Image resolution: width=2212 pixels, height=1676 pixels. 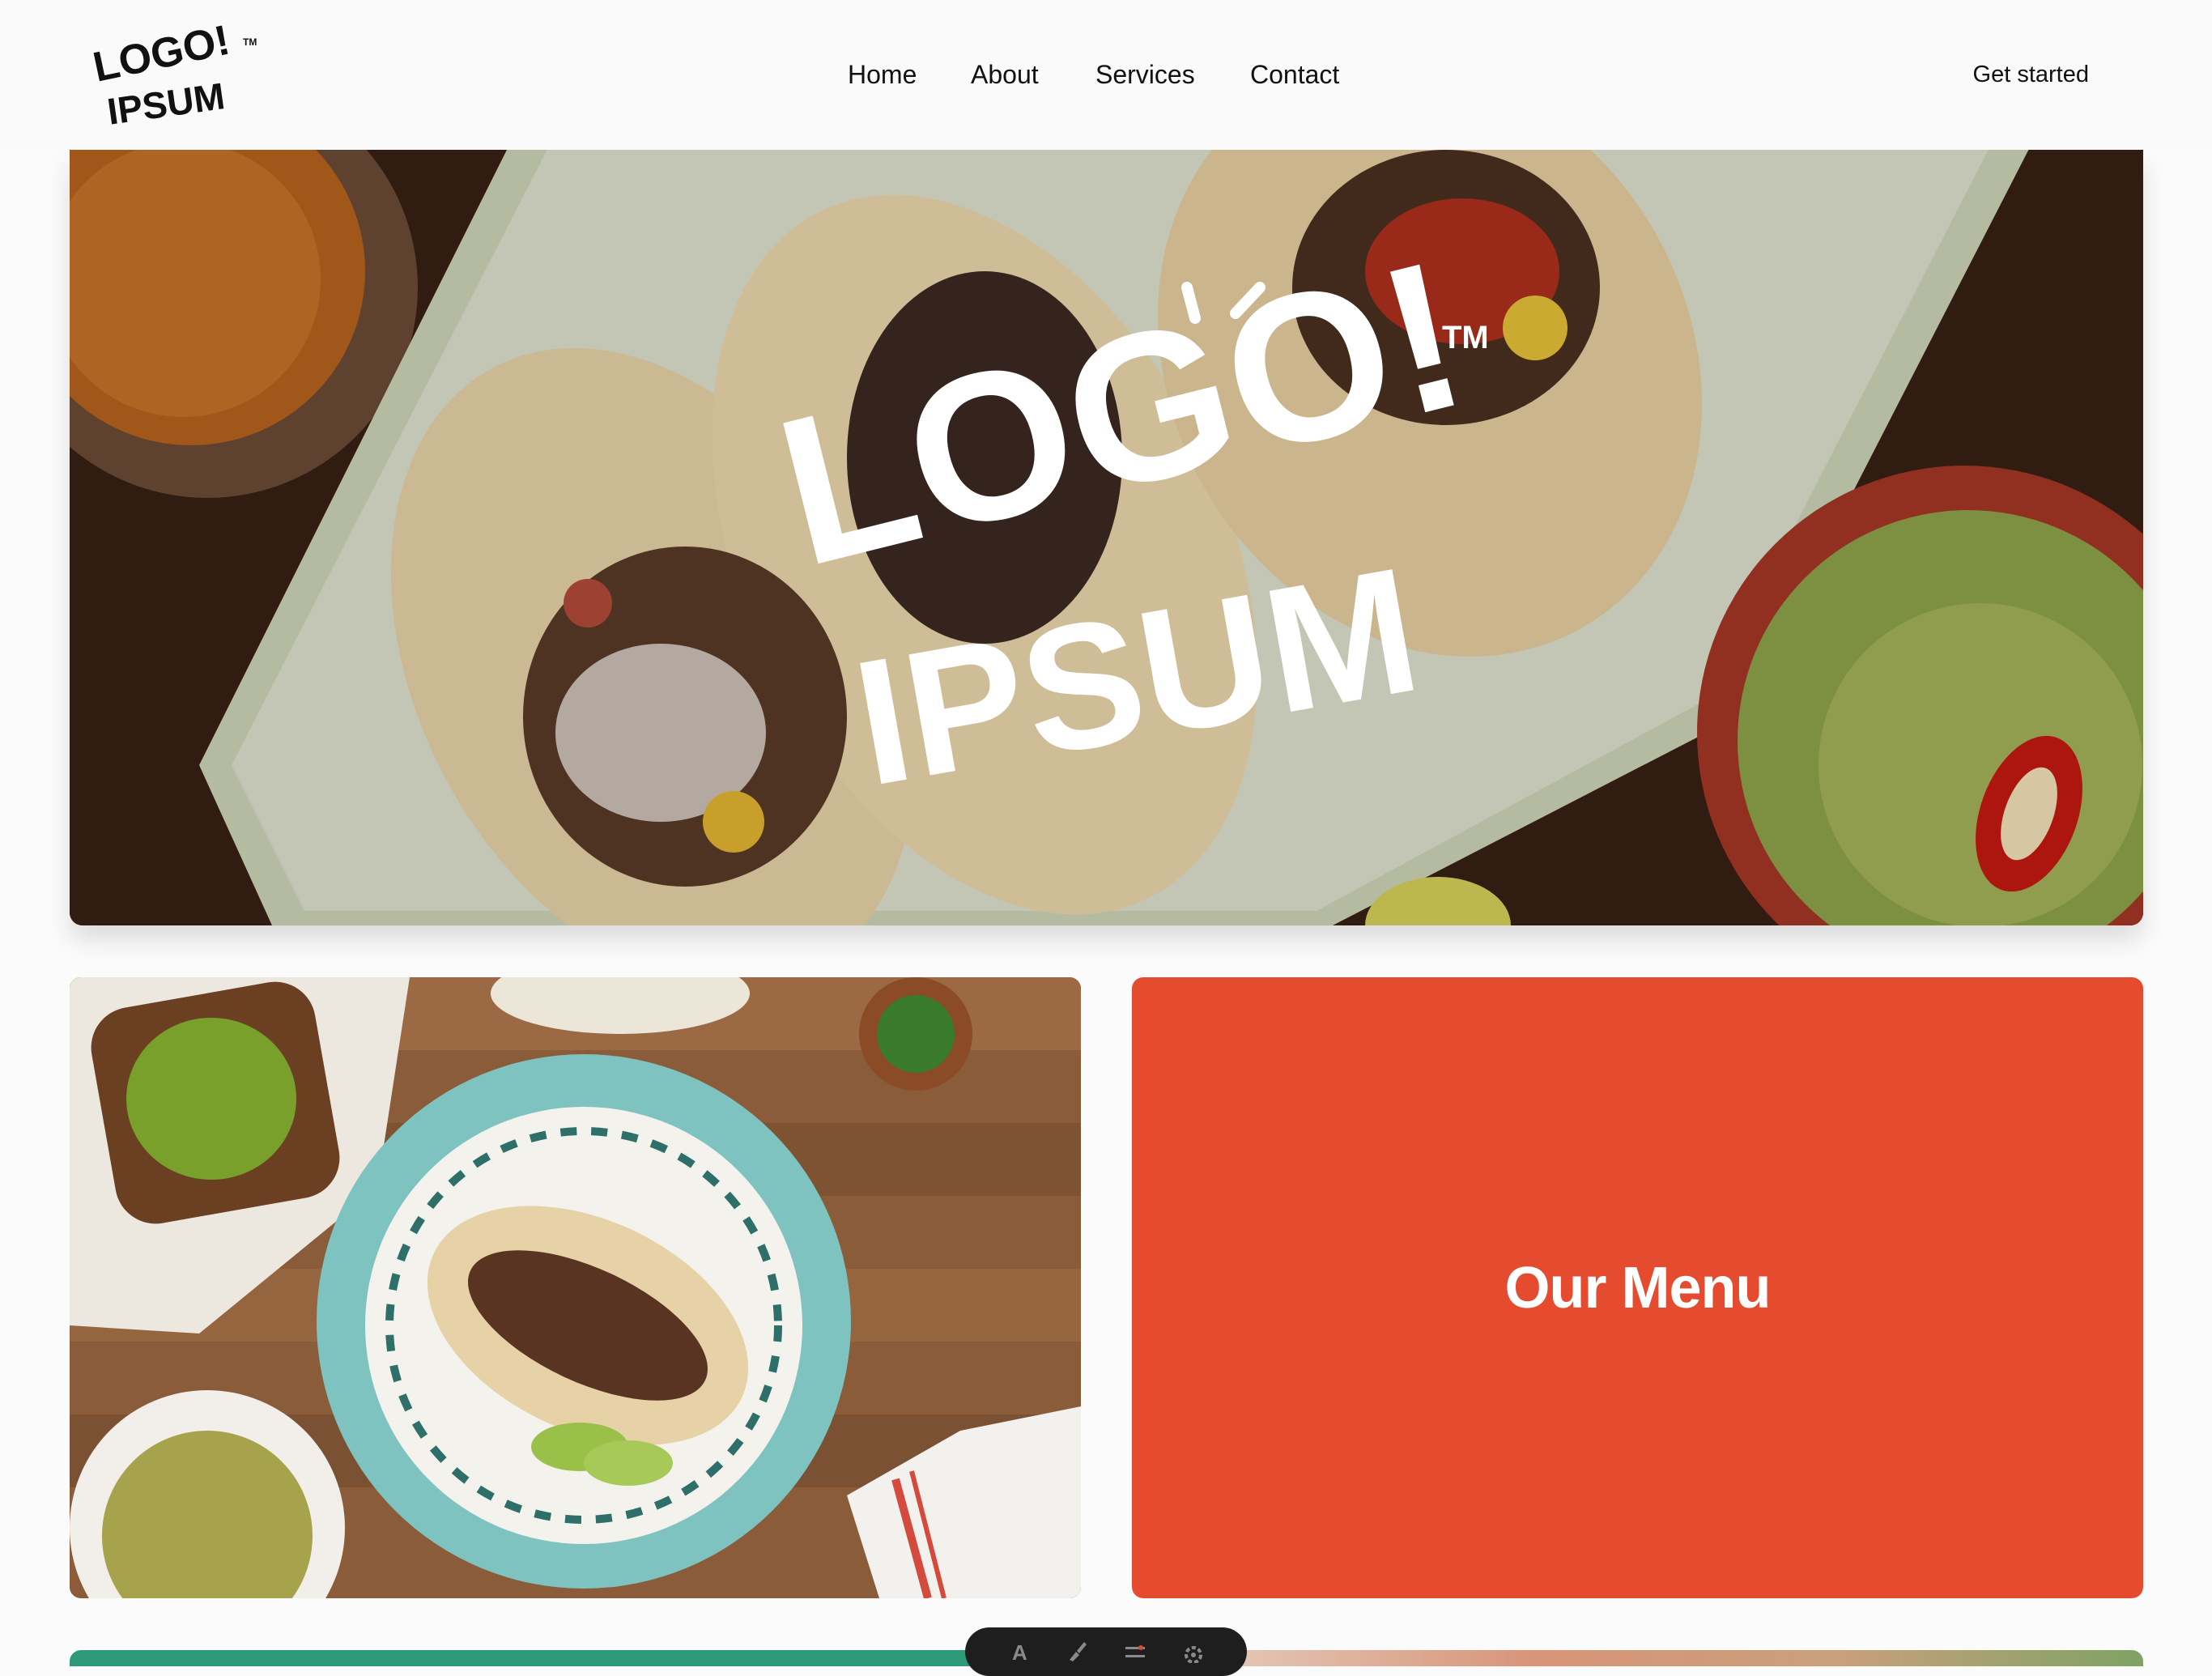 I want to click on nav-services: Services, so click(x=1145, y=74).